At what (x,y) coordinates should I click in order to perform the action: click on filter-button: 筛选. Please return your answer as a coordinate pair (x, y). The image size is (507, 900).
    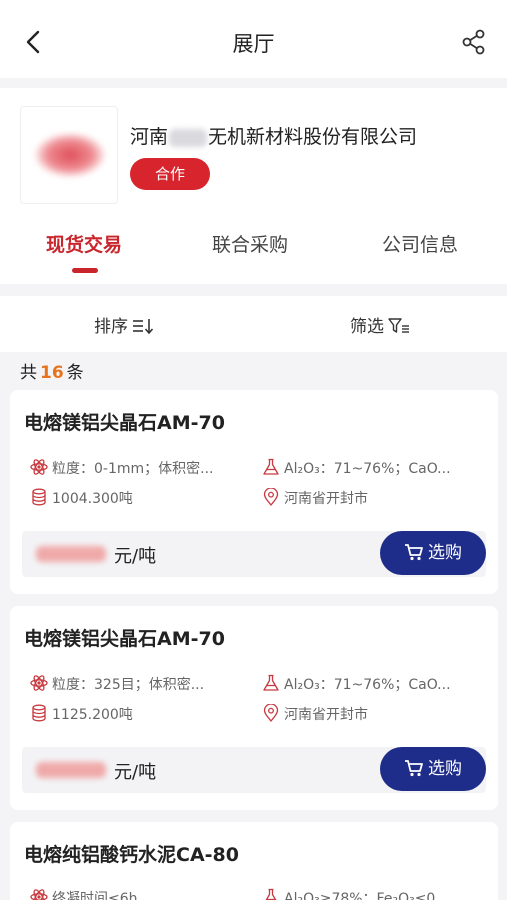
    Looking at the image, I should click on (380, 324).